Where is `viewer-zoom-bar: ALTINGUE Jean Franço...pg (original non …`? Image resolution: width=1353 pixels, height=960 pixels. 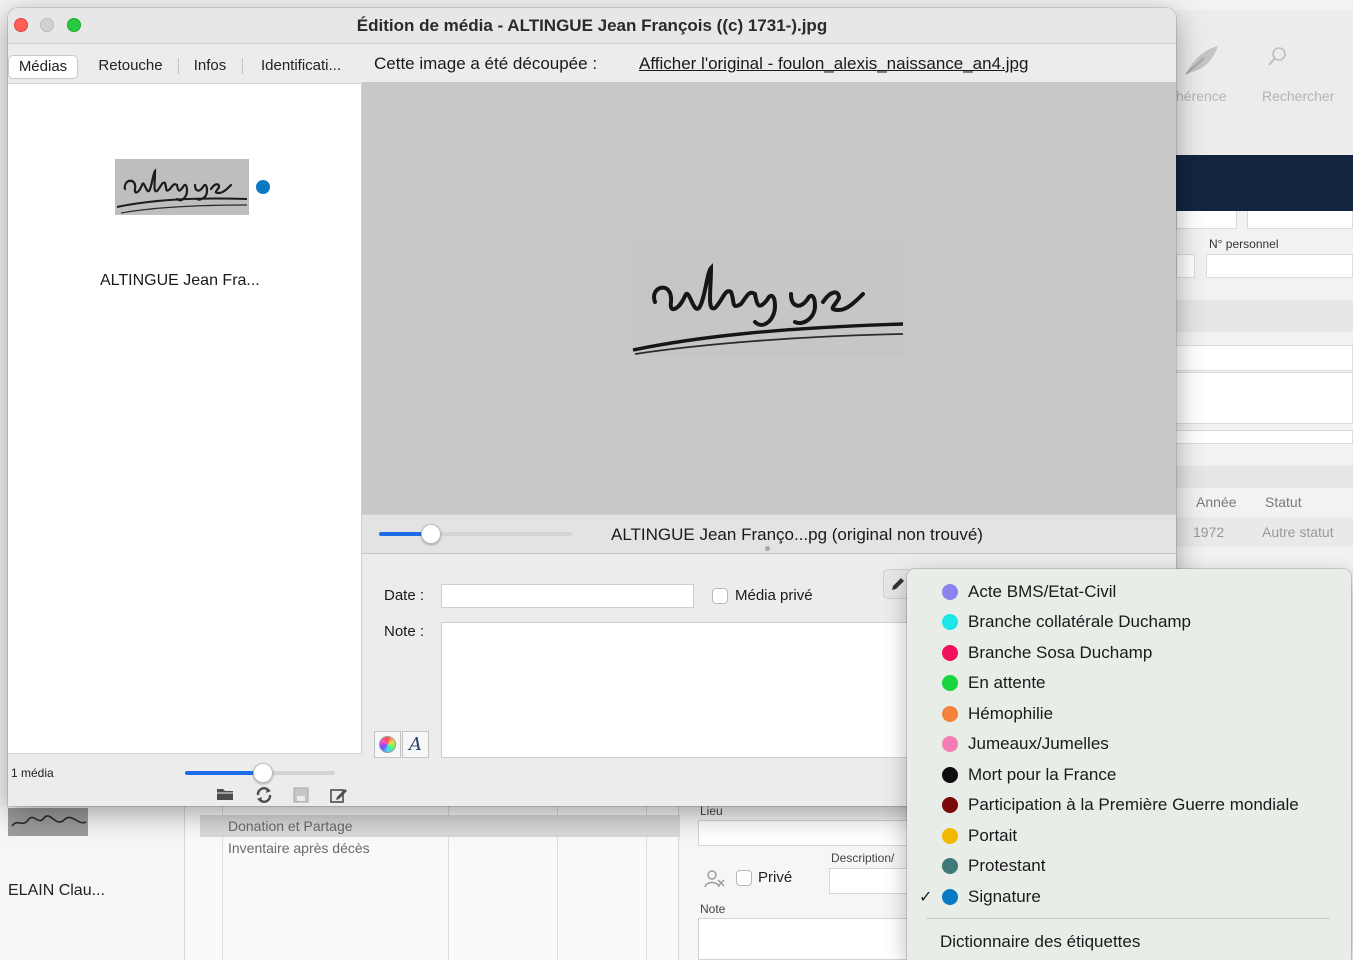 viewer-zoom-bar: ALTINGUE Jean Franço...pg (original non … is located at coordinates (769, 534).